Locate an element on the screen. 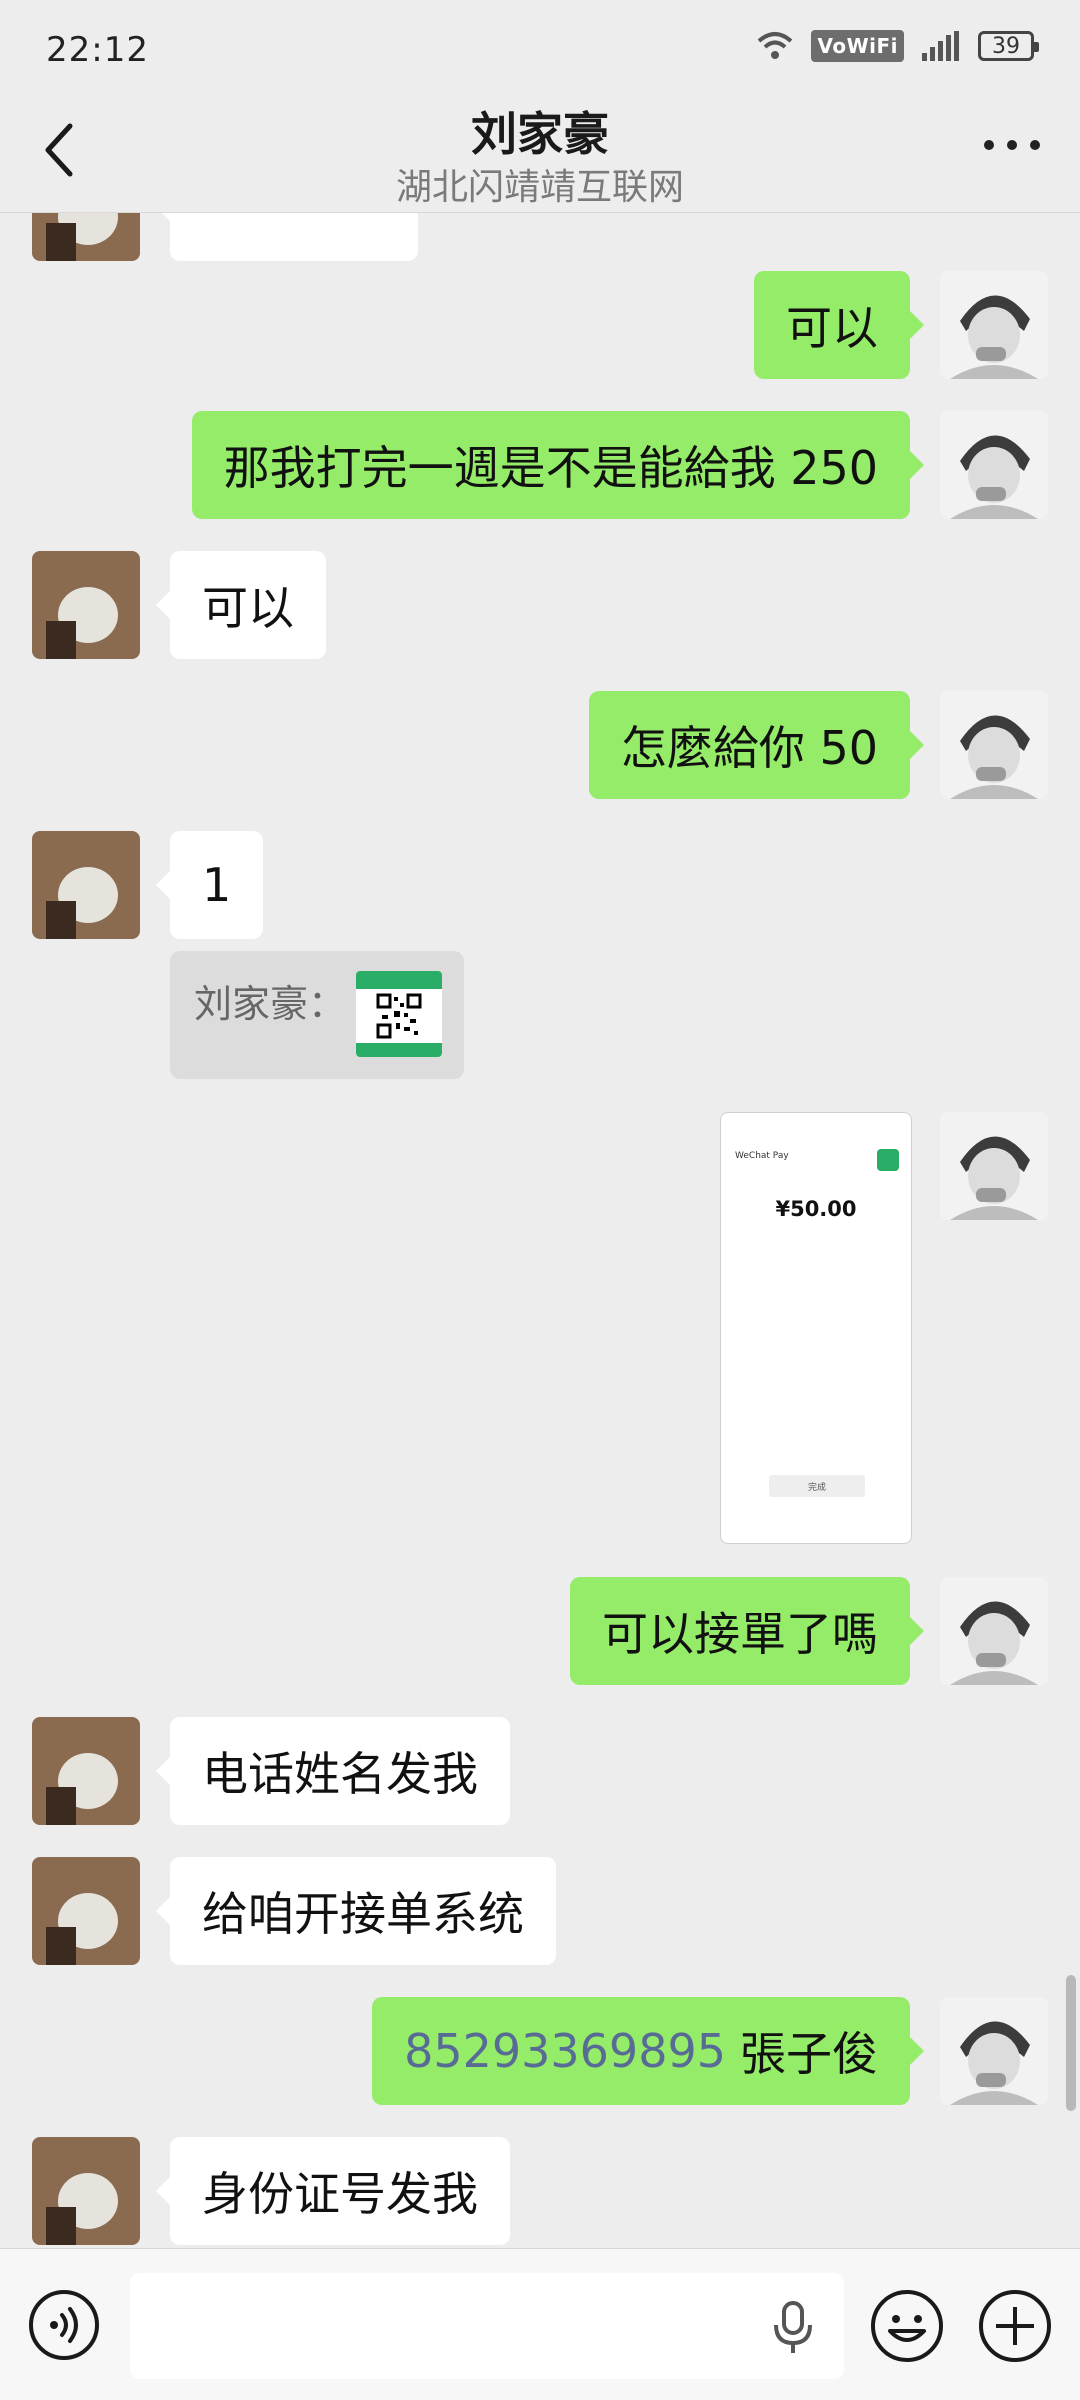 Image resolution: width=1080 pixels, height=2400 pixels. message-bubble-incoming: 1 is located at coordinates (209, 885).